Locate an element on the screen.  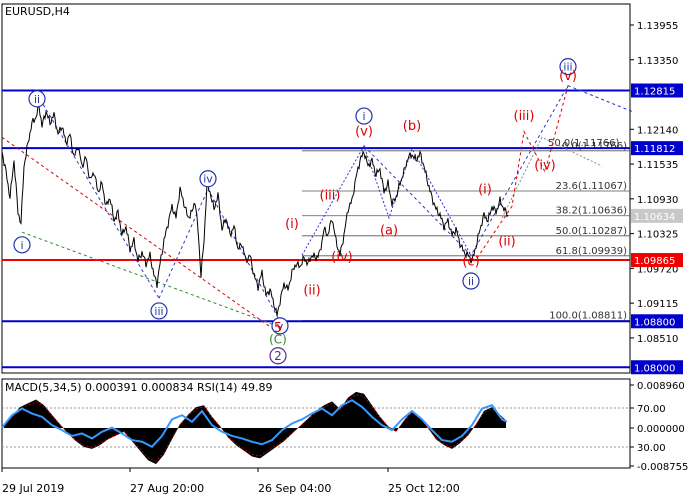
fib-level-label: 23.6(1.11067) is located at coordinates (592, 186).